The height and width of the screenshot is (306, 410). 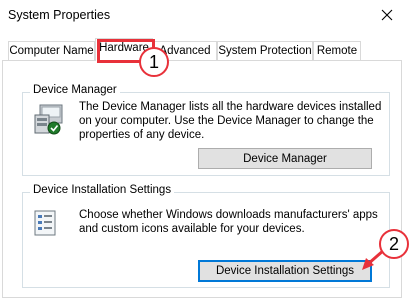 I want to click on device-manager-group-label: Device Manager, so click(x=75, y=90).